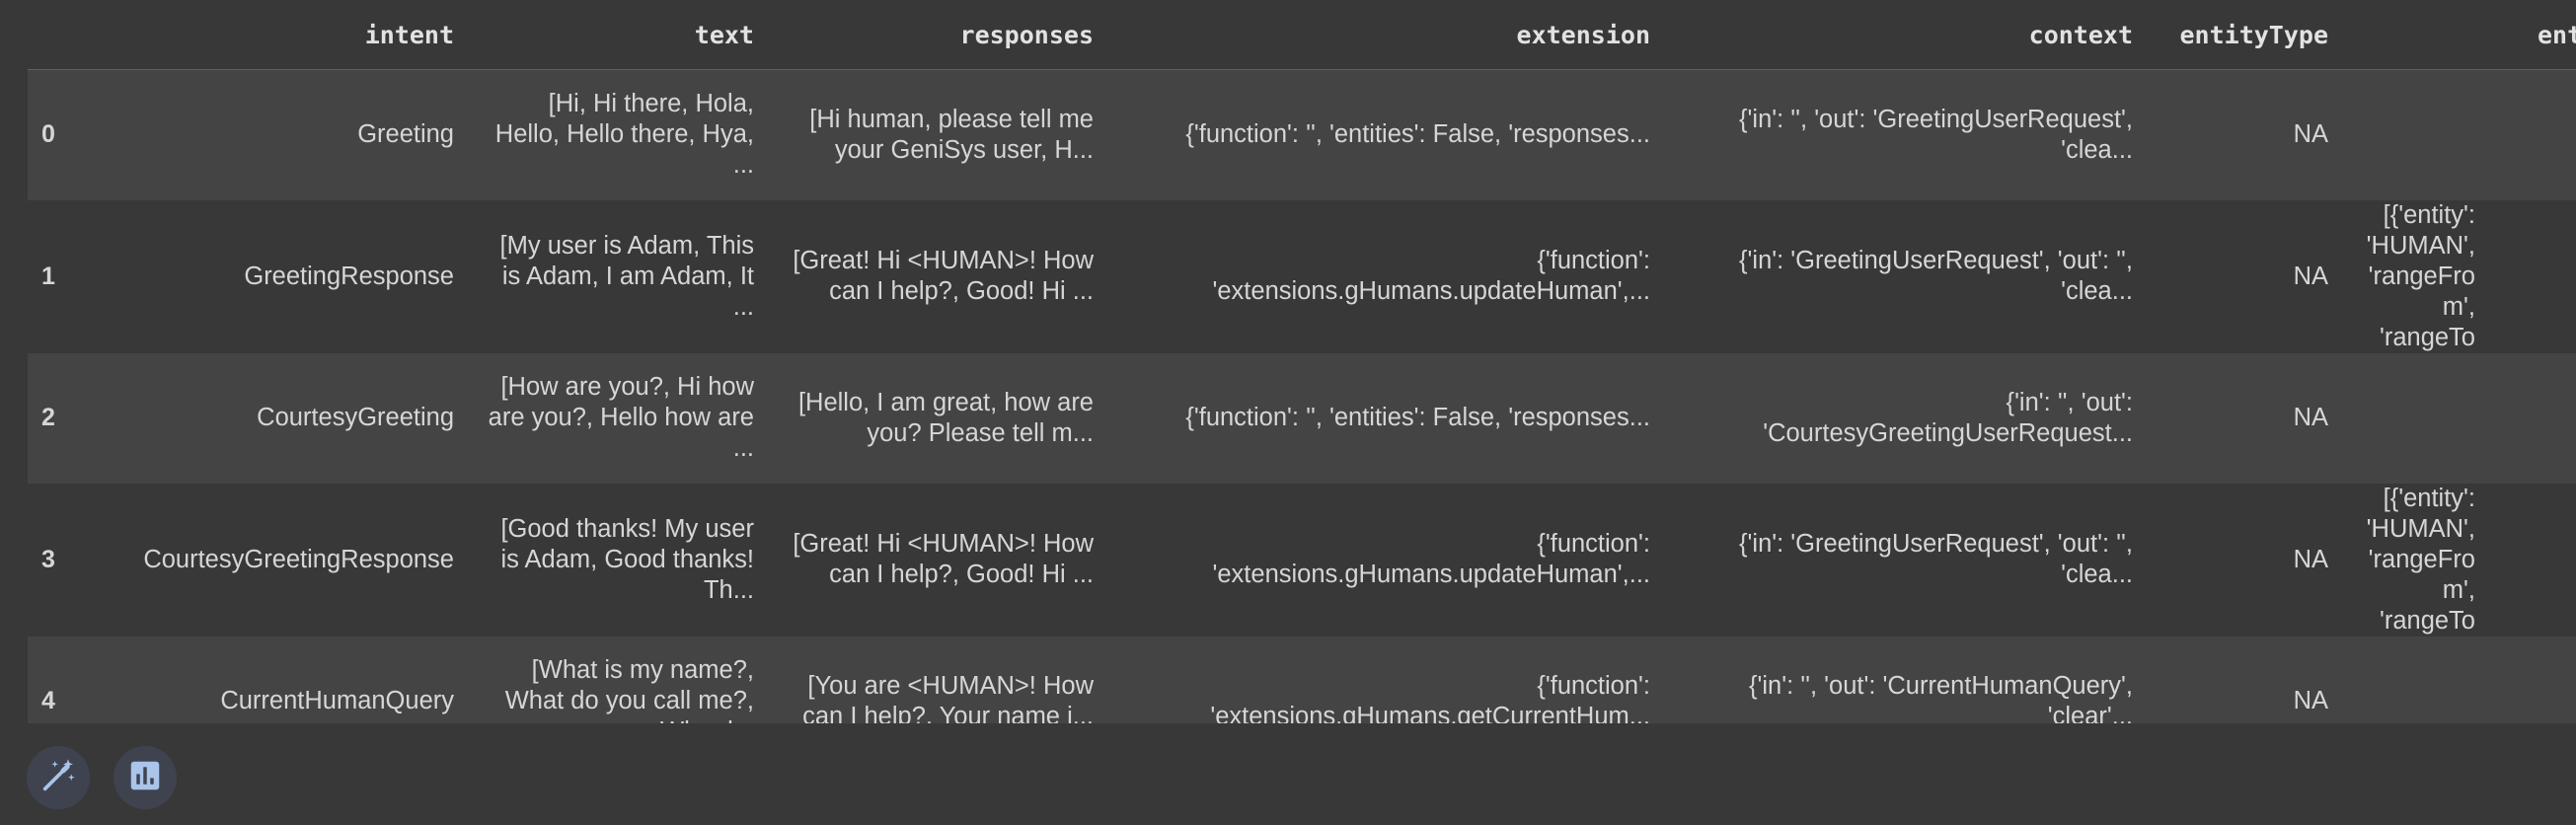  What do you see at coordinates (48, 276) in the screenshot?
I see `row-index: 1` at bounding box center [48, 276].